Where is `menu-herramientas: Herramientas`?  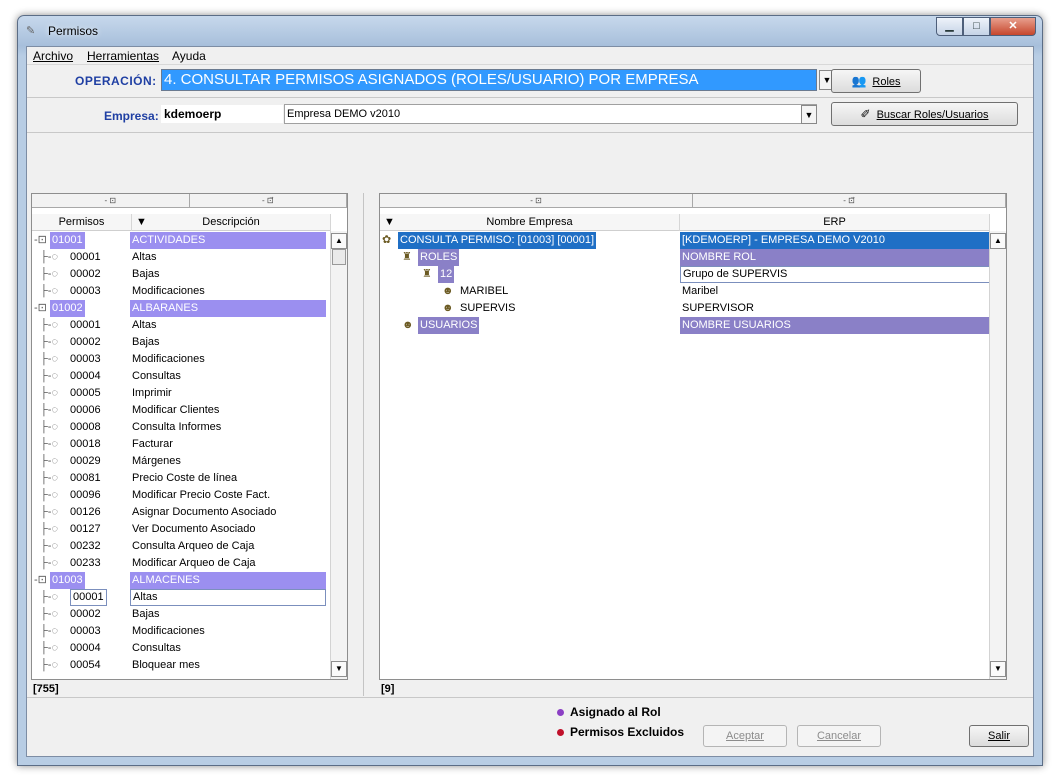 menu-herramientas: Herramientas is located at coordinates (123, 56).